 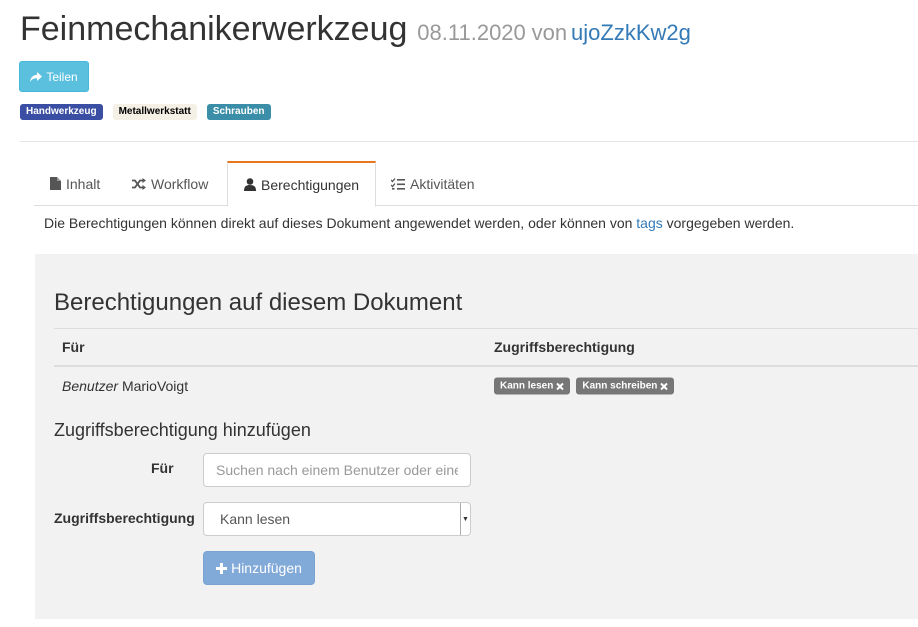 What do you see at coordinates (73, 347) in the screenshot?
I see `column-header-fuer: Für` at bounding box center [73, 347].